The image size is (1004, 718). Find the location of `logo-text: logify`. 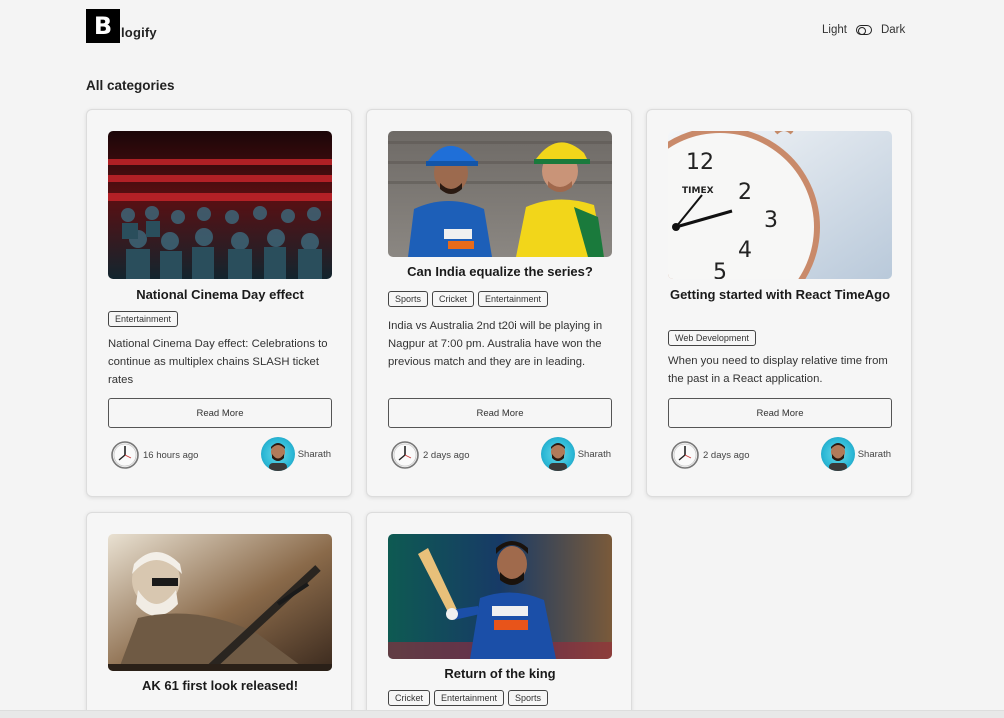

logo-text: logify is located at coordinates (139, 32).